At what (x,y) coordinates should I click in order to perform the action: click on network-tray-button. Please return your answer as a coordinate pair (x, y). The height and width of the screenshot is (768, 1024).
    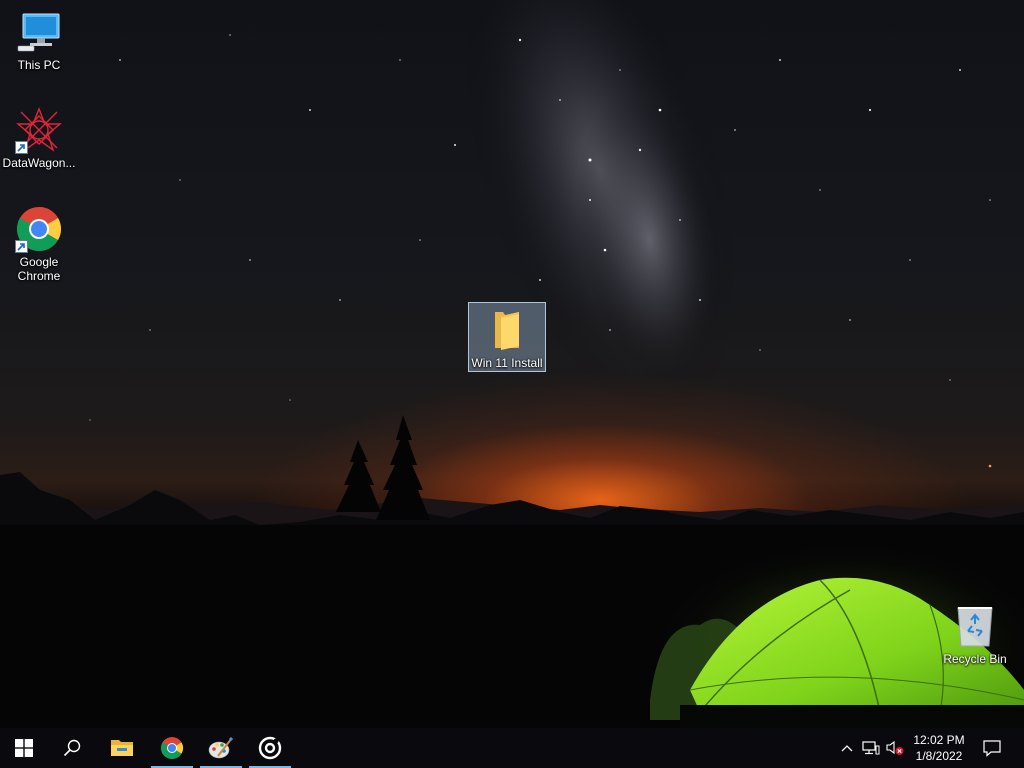
    Looking at the image, I should click on (871, 748).